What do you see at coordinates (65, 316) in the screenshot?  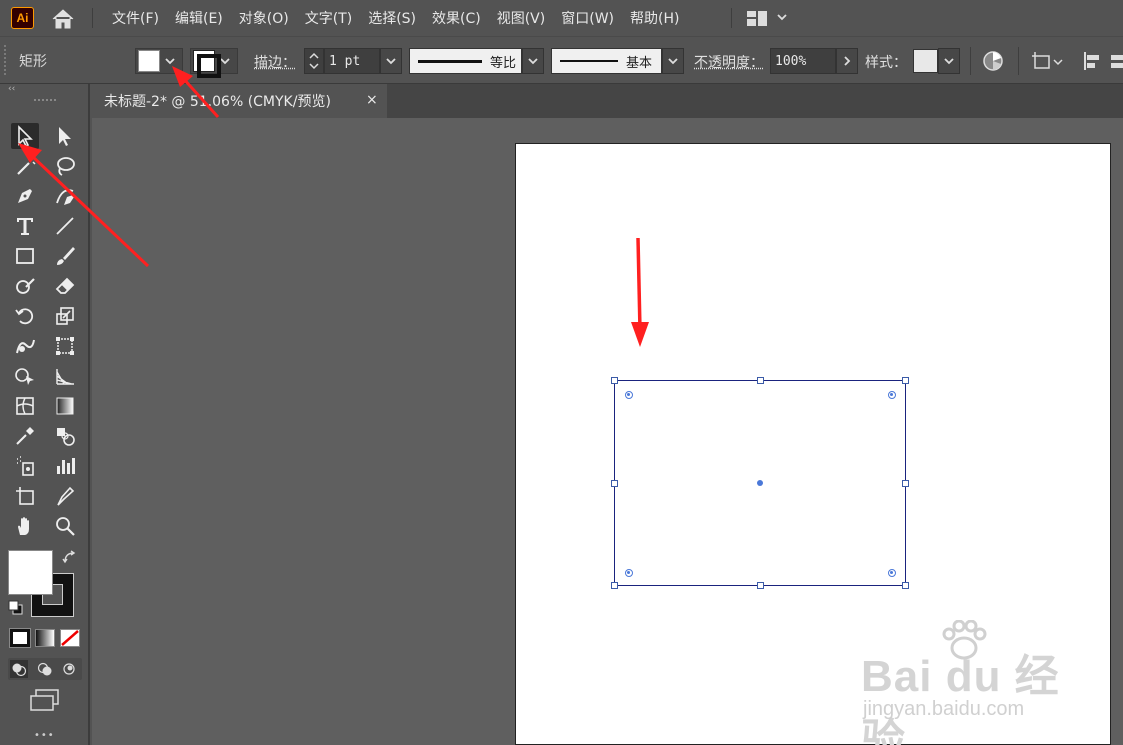 I see `scale-tool` at bounding box center [65, 316].